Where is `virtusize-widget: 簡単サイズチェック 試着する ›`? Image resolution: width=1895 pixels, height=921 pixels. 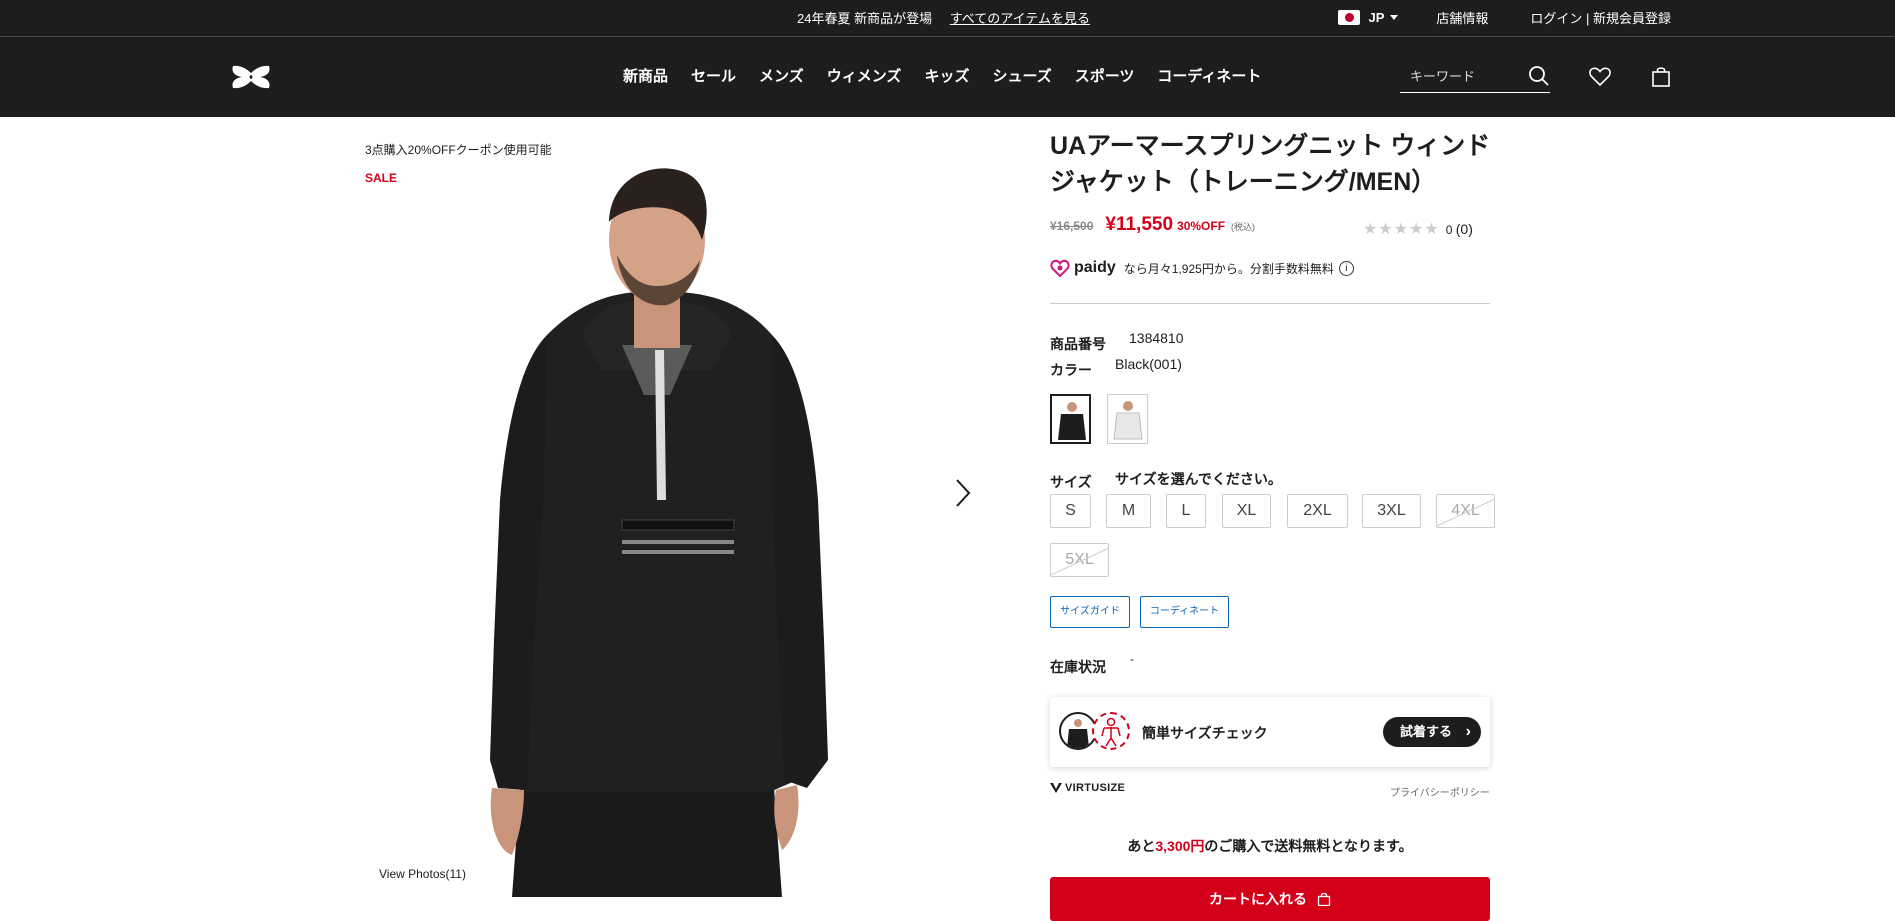 virtusize-widget: 簡単サイズチェック 試着する › is located at coordinates (1270, 732).